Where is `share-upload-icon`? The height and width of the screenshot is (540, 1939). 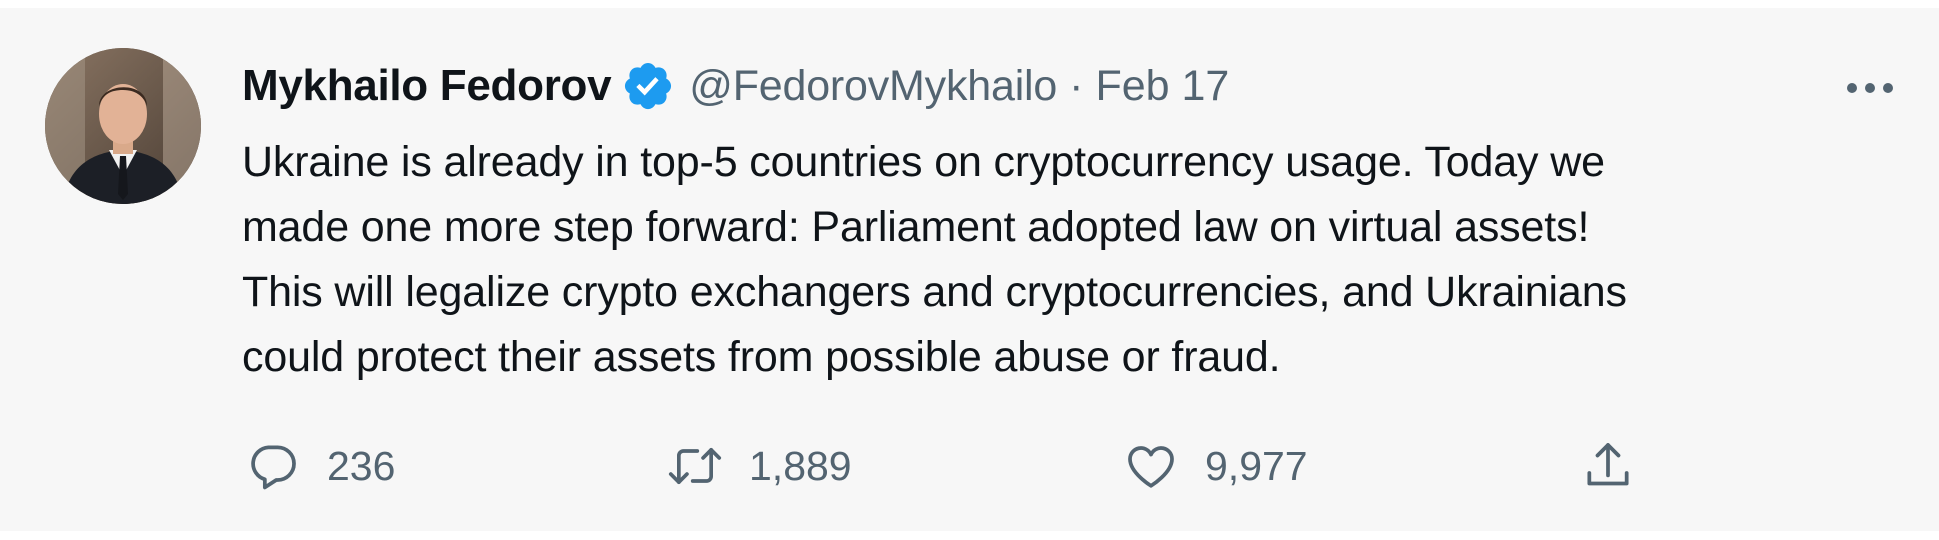 share-upload-icon is located at coordinates (1608, 466).